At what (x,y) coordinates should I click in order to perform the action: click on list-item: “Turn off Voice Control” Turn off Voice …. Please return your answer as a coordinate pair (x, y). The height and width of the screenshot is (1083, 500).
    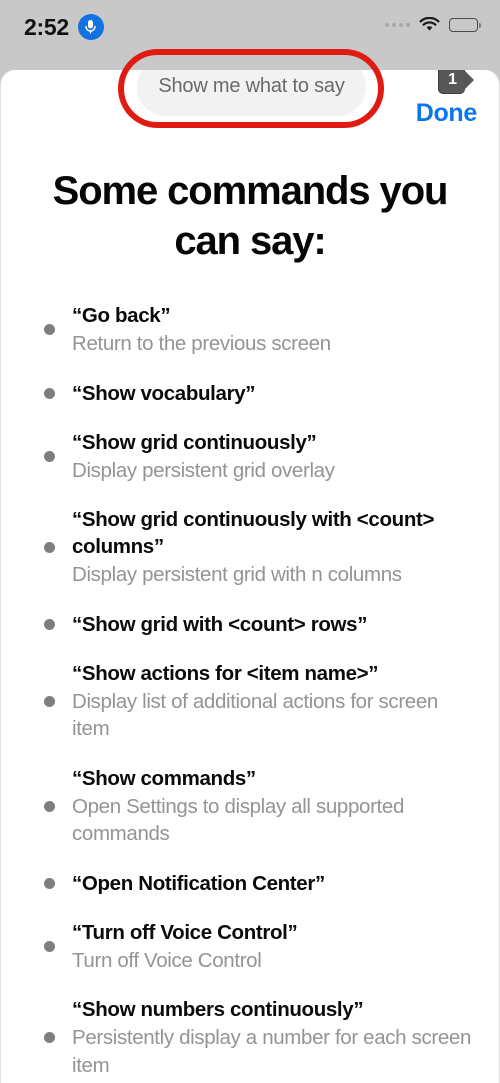
    Looking at the image, I should click on (250, 947).